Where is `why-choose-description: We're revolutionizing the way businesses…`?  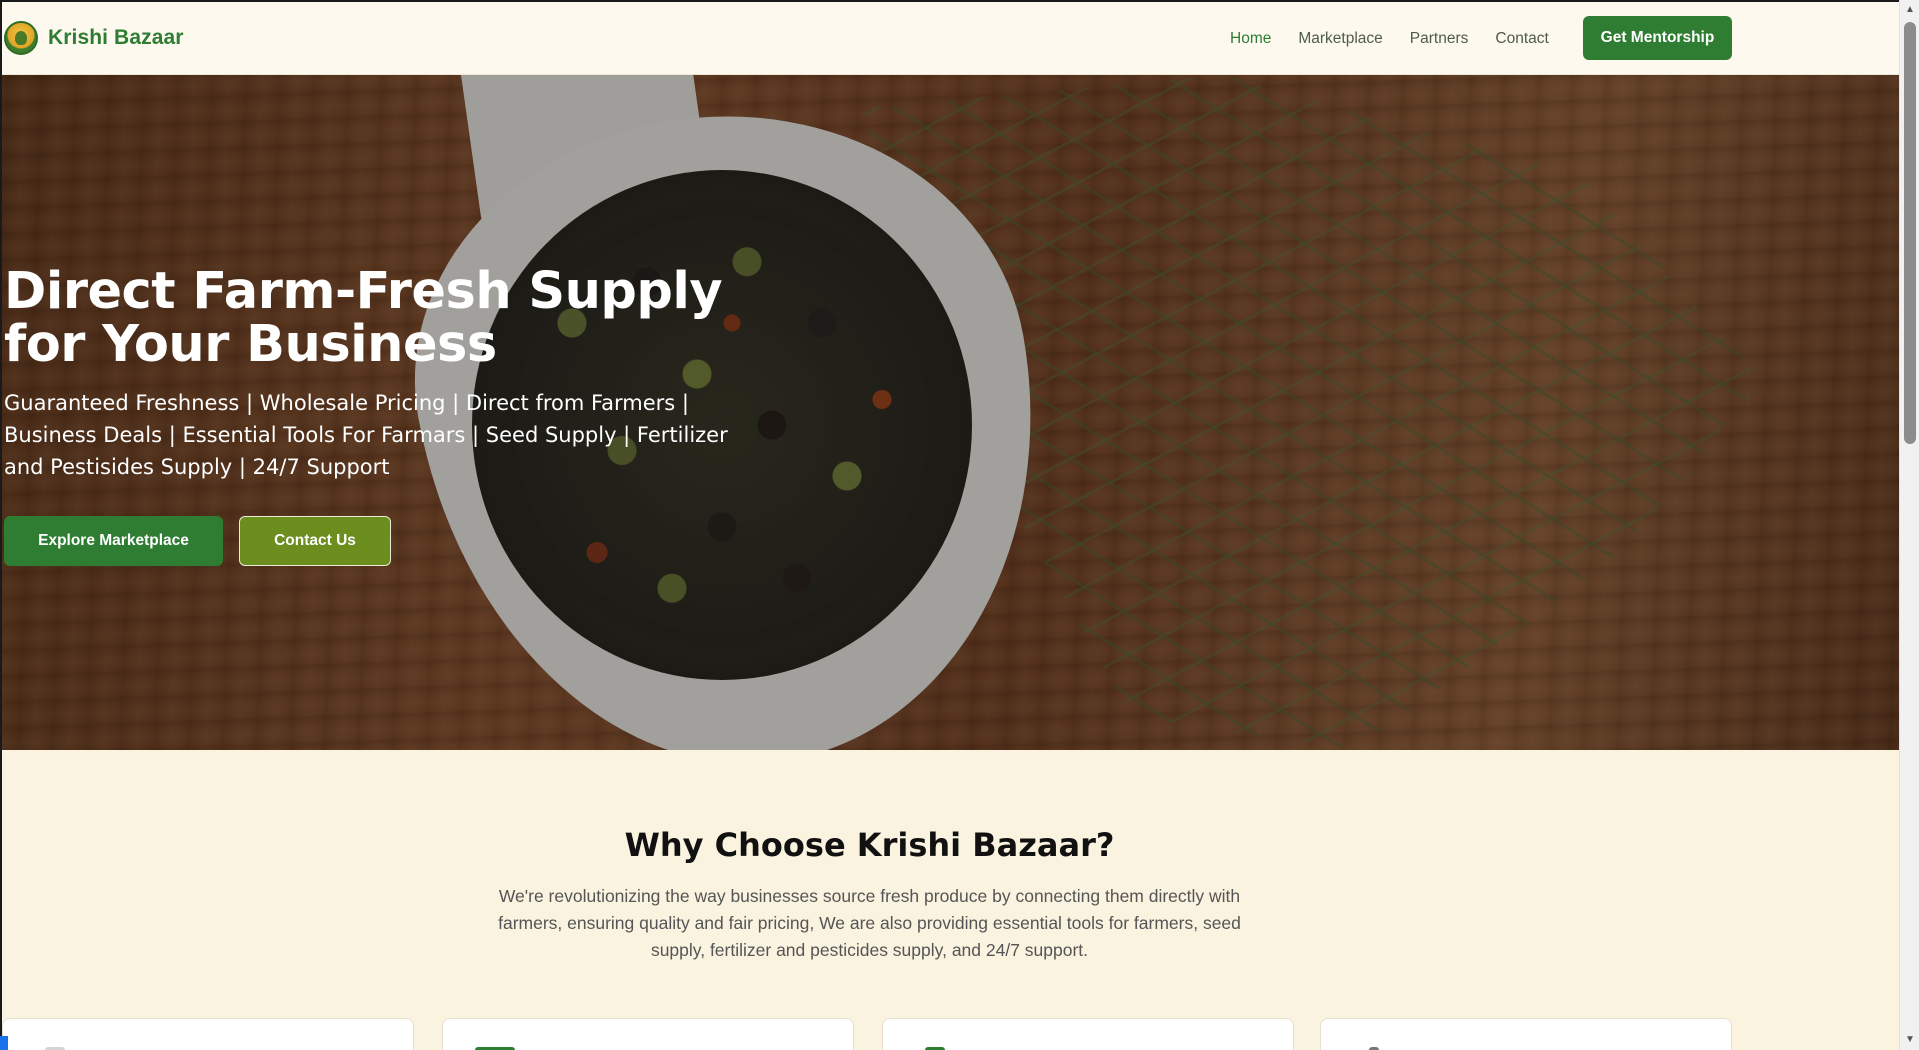 why-choose-description: We're revolutionizing the way businesses… is located at coordinates (869, 923).